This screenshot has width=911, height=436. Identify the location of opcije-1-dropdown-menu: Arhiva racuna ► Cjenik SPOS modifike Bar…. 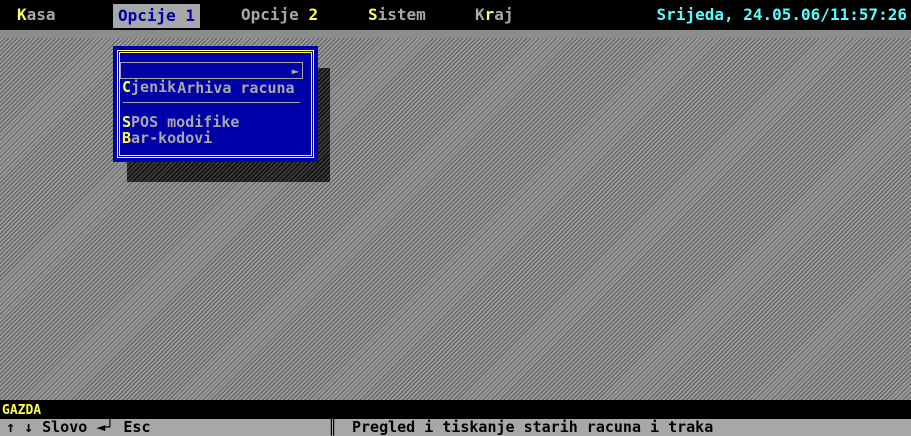
(215, 104).